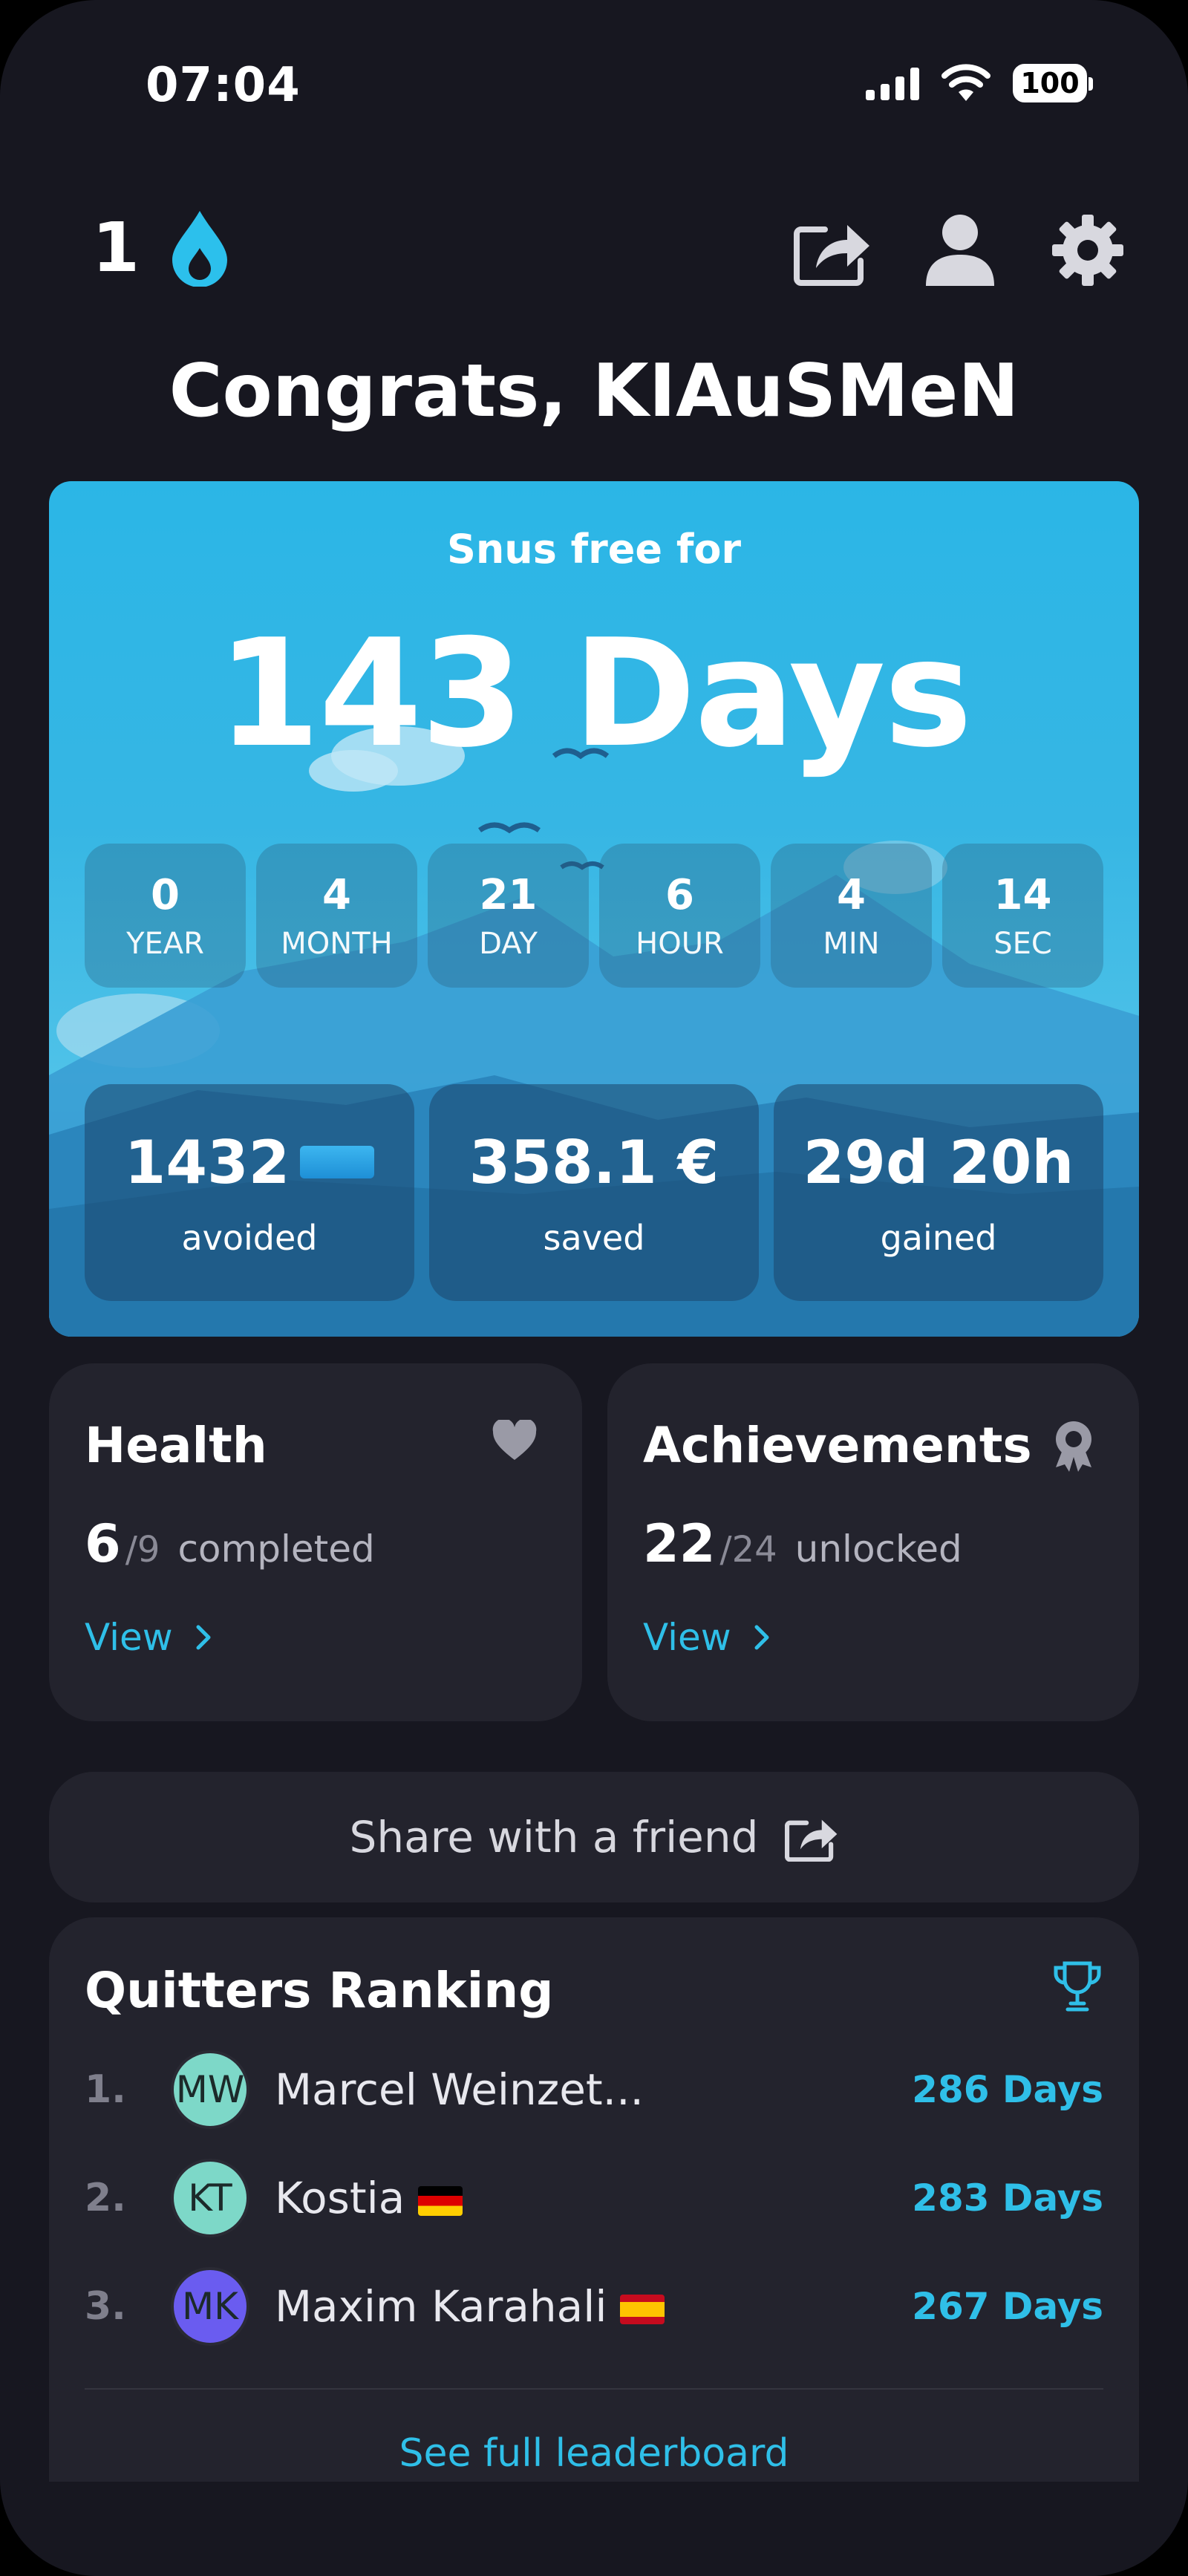  What do you see at coordinates (210, 2198) in the screenshot?
I see `avatar: KT` at bounding box center [210, 2198].